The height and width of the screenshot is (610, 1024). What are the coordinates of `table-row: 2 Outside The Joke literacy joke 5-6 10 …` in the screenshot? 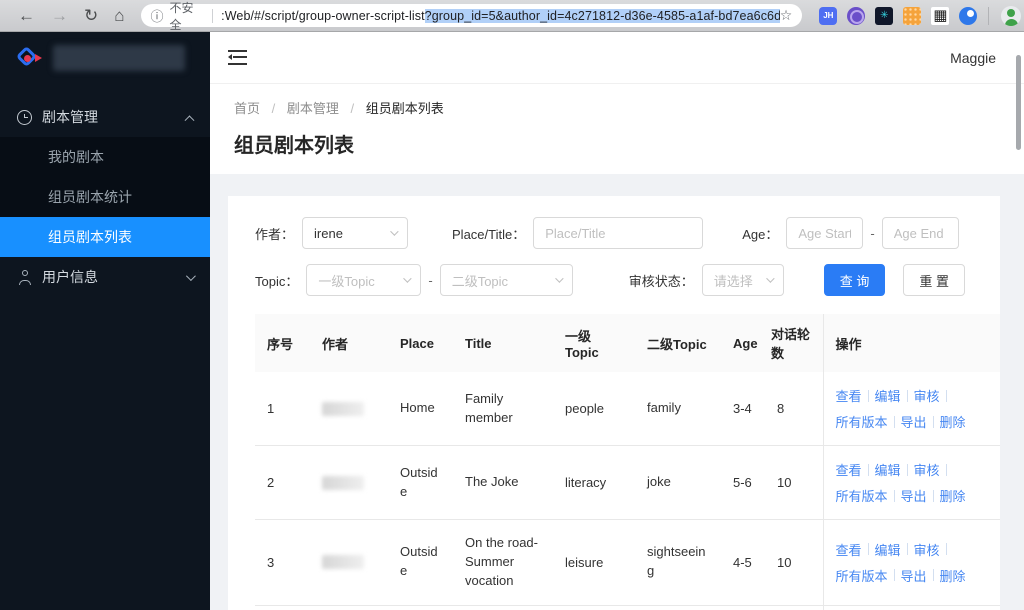 It's located at (627, 482).